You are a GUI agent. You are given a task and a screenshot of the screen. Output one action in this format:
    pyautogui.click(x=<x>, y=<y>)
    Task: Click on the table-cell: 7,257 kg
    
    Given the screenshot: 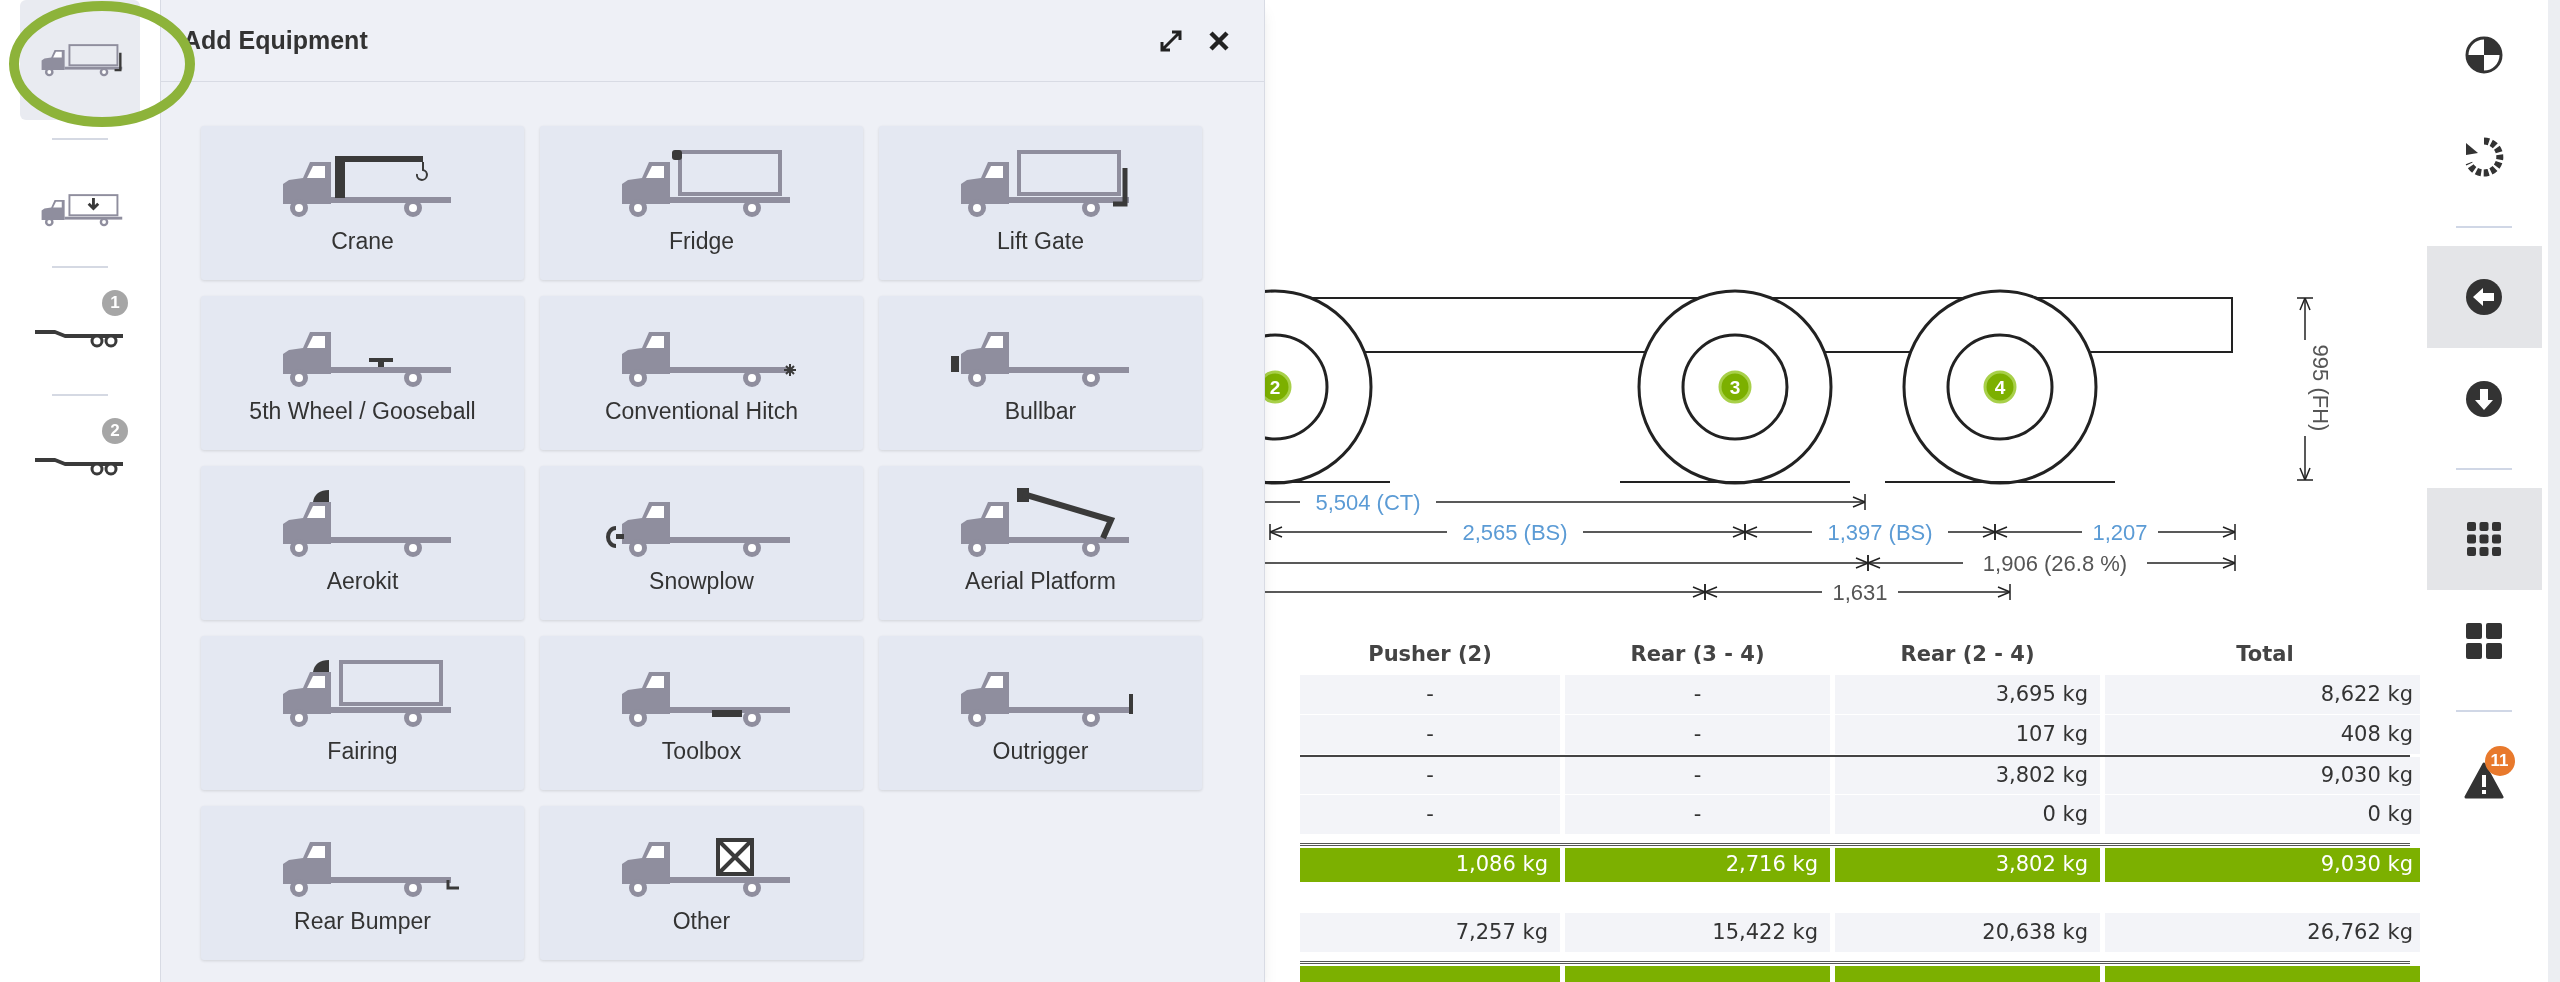 What is the action you would take?
    pyautogui.click(x=1430, y=933)
    